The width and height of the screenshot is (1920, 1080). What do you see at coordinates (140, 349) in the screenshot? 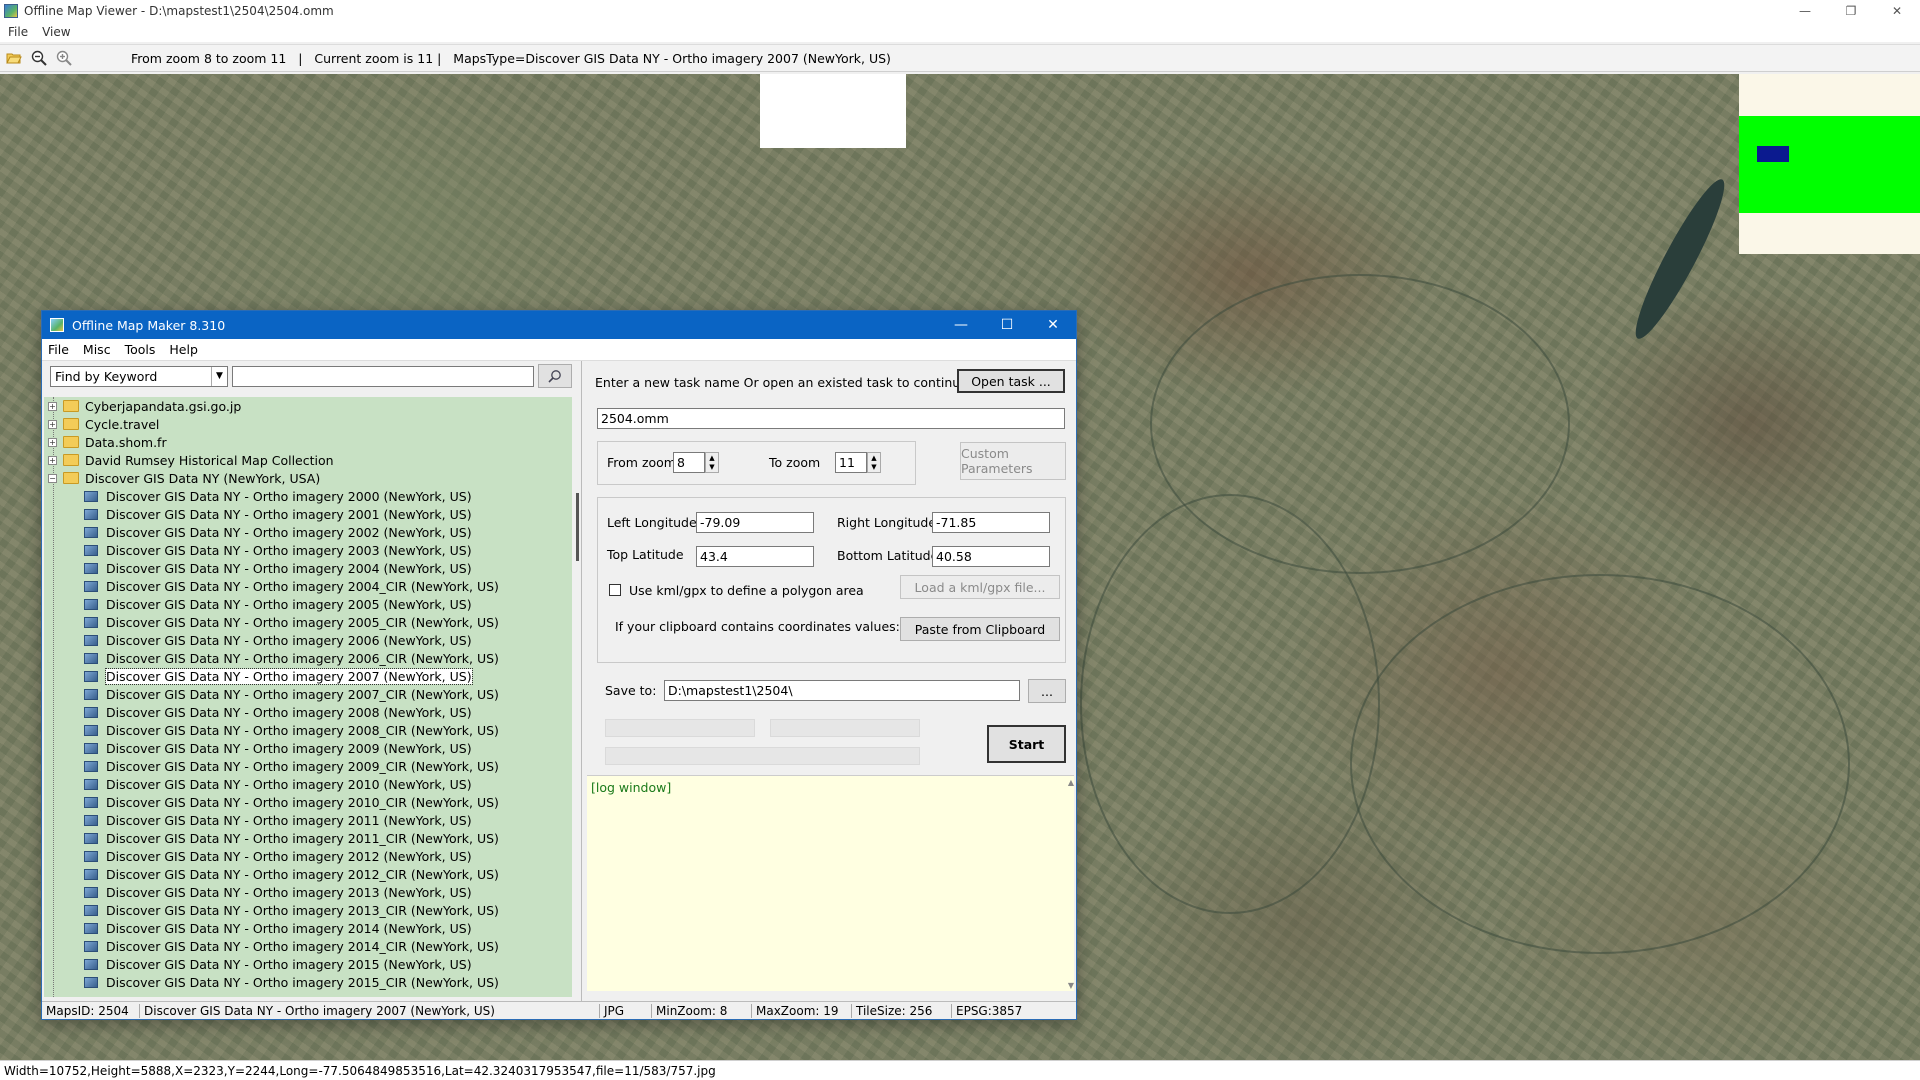
I see `dialog-menu-tools: Tools` at bounding box center [140, 349].